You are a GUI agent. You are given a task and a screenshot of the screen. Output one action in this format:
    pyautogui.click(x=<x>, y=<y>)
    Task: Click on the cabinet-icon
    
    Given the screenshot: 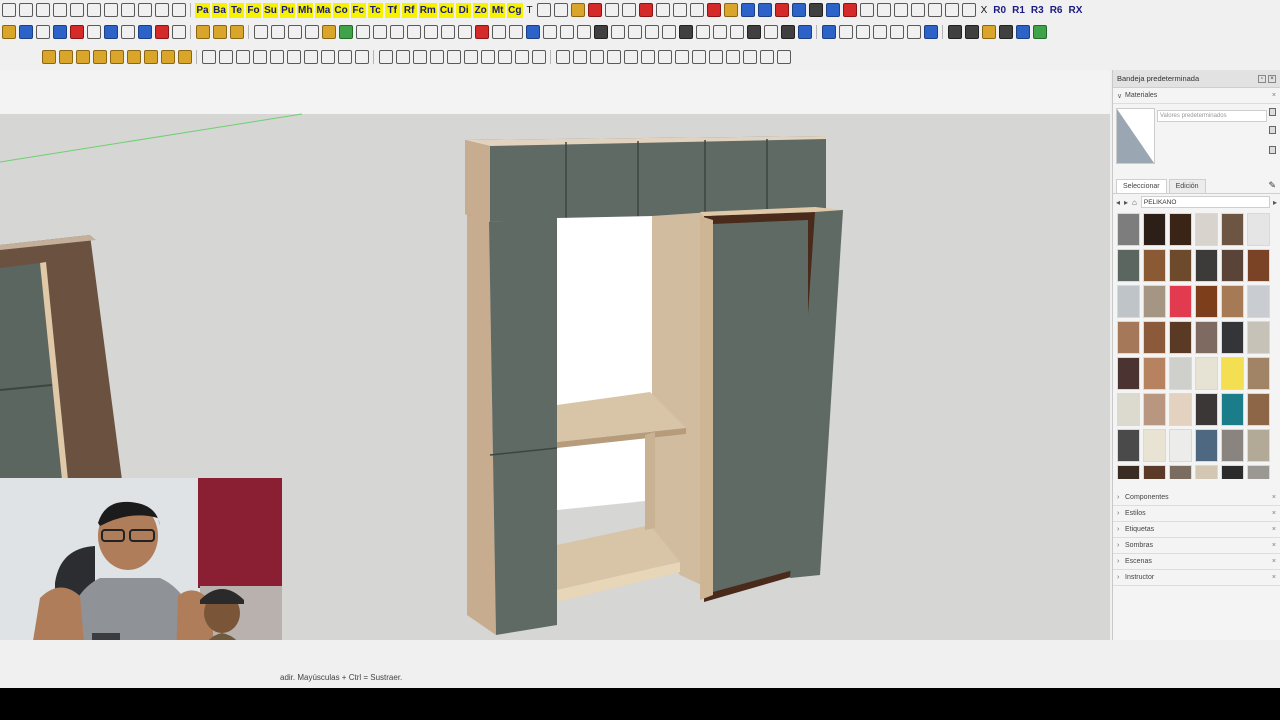 What is the action you would take?
    pyautogui.click(x=328, y=32)
    